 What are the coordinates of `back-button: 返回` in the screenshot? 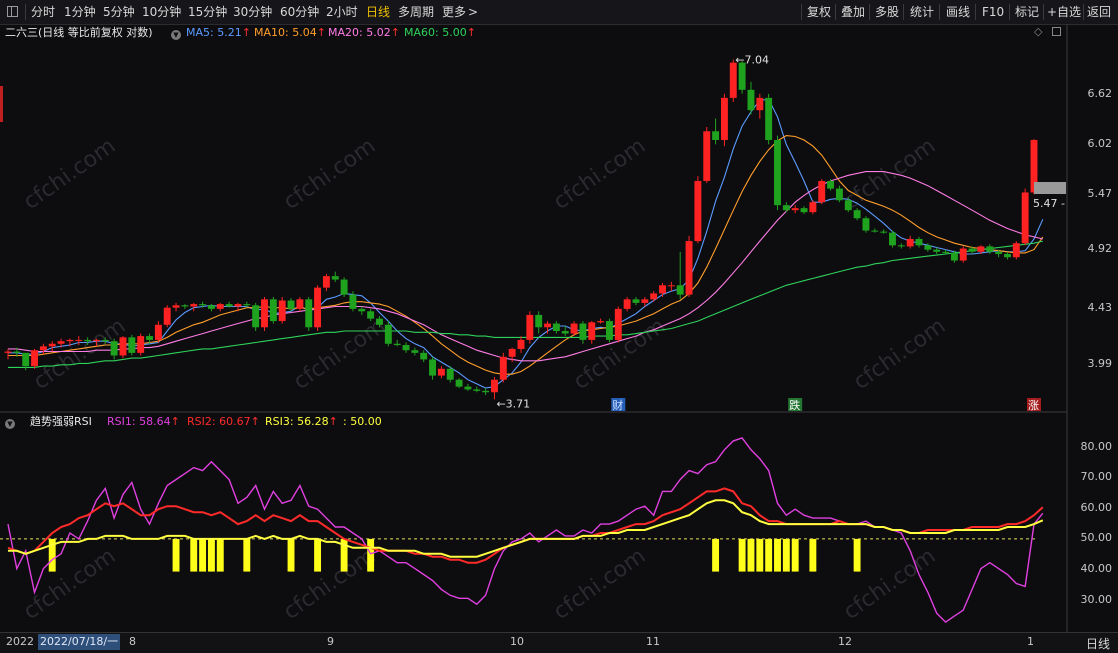 It's located at (1099, 12).